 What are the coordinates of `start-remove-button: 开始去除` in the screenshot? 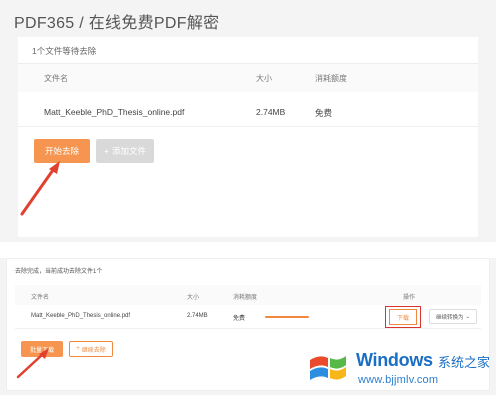 It's located at (62, 151).